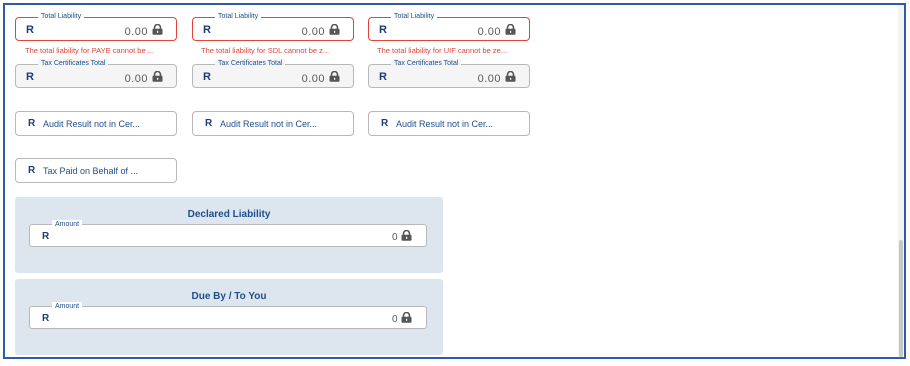  What do you see at coordinates (273, 26) in the screenshot?
I see `total-liability-field-sdl: Total Liability R 0.00` at bounding box center [273, 26].